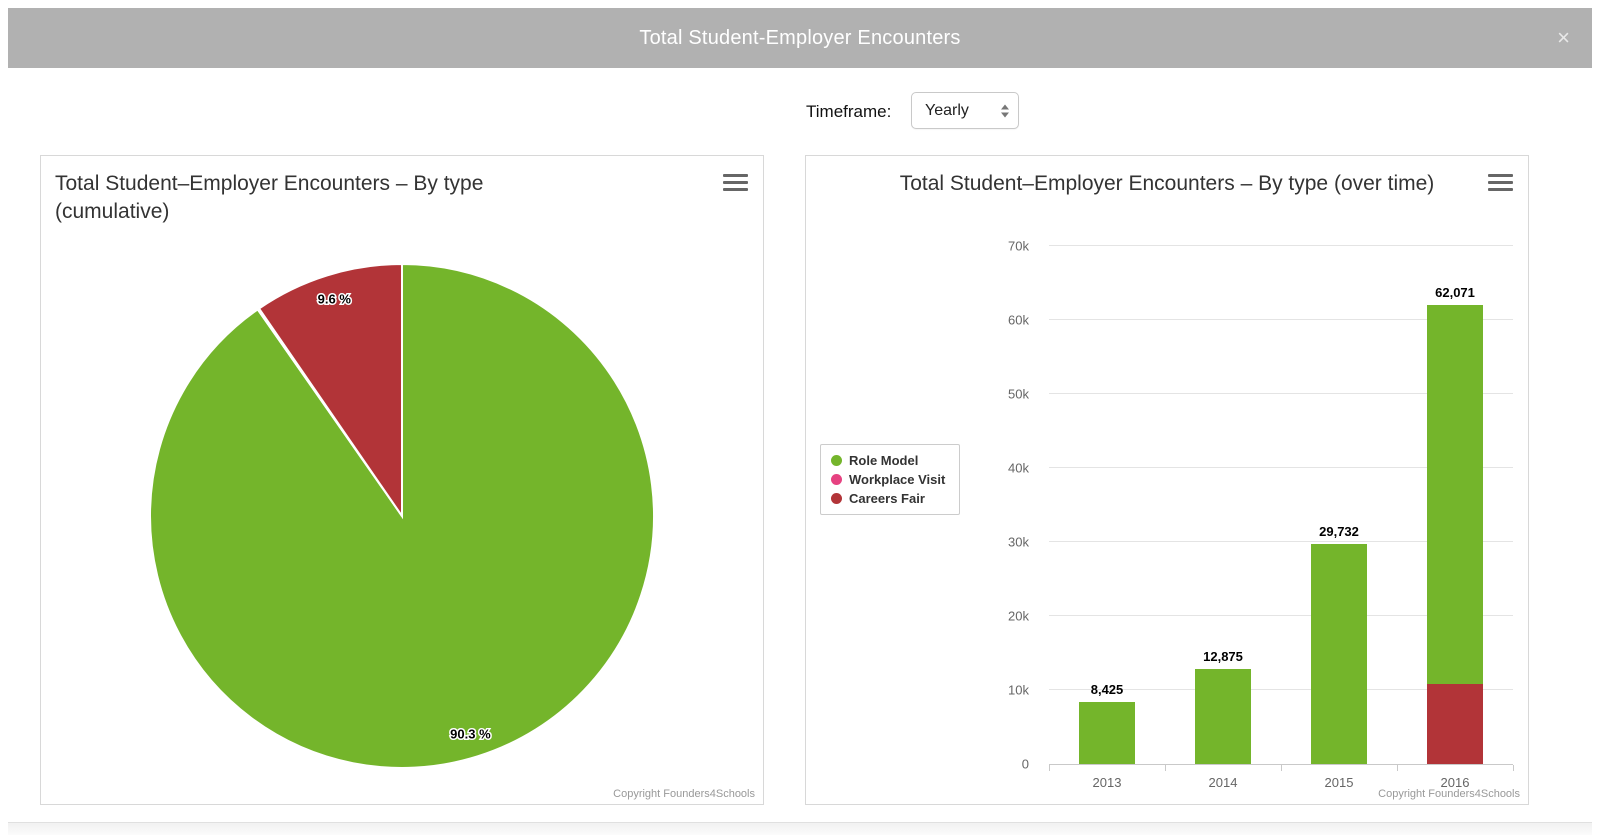  I want to click on modal-header: Total Student-Employer Encounters ×, so click(800, 38).